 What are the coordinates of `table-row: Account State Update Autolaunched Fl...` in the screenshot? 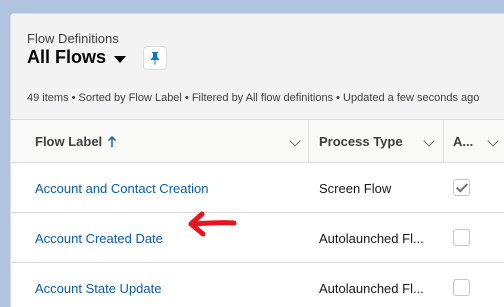 It's located at (257, 285).